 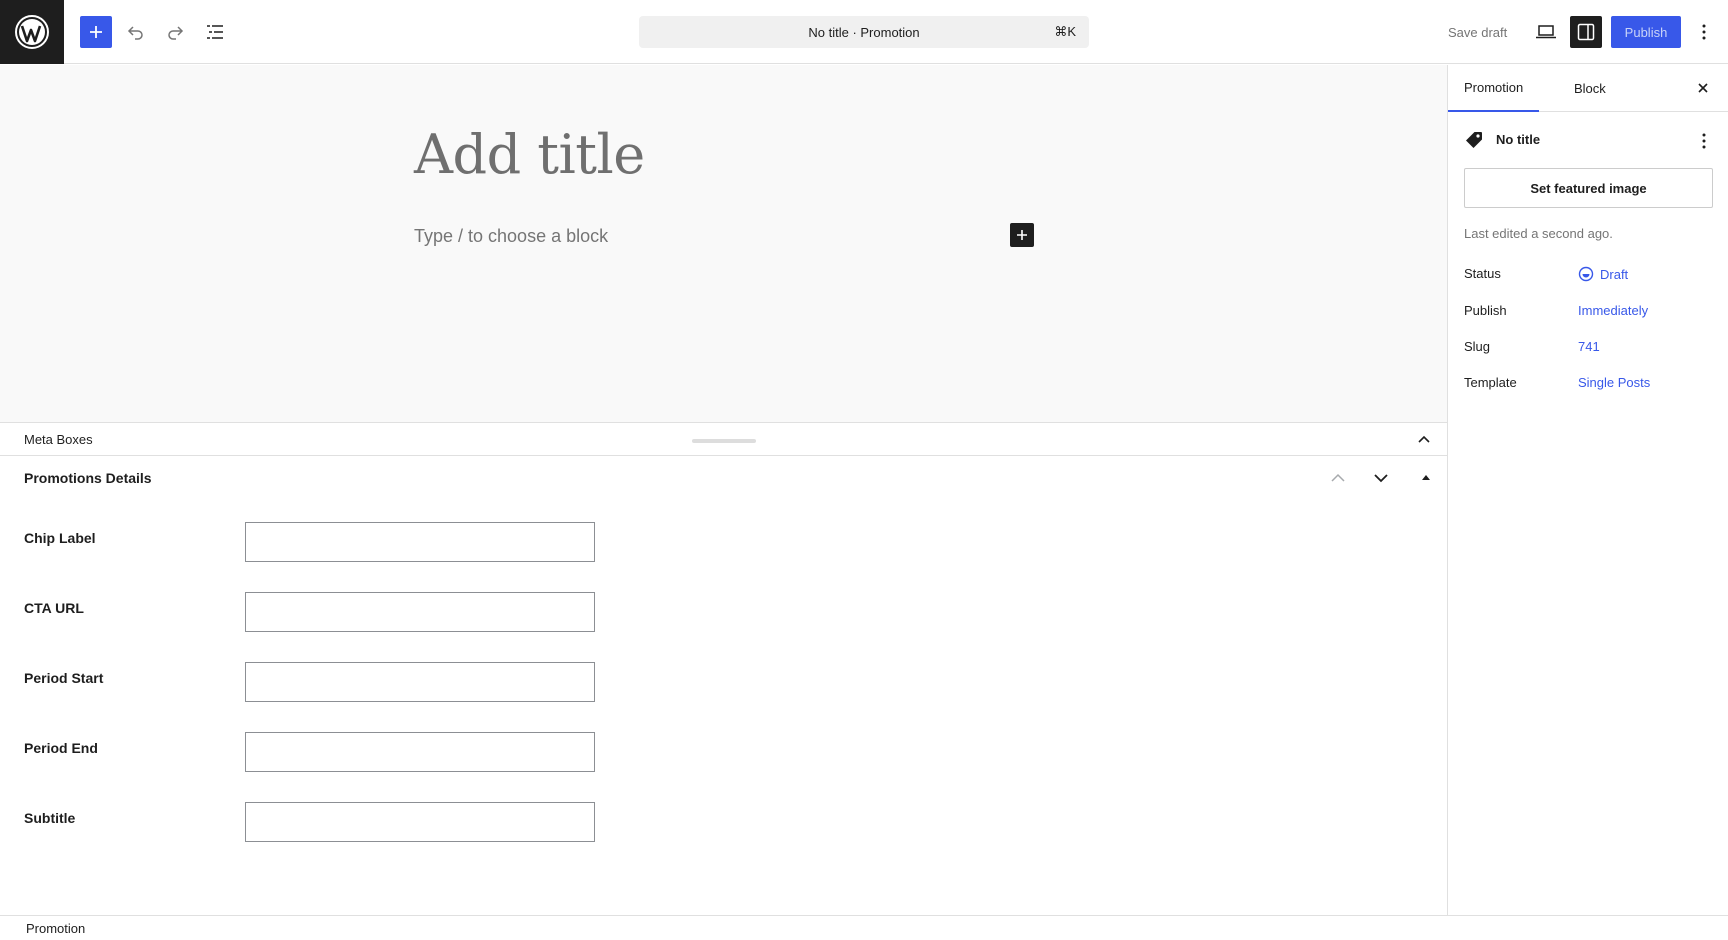 What do you see at coordinates (420, 682) in the screenshot?
I see `period-start-input` at bounding box center [420, 682].